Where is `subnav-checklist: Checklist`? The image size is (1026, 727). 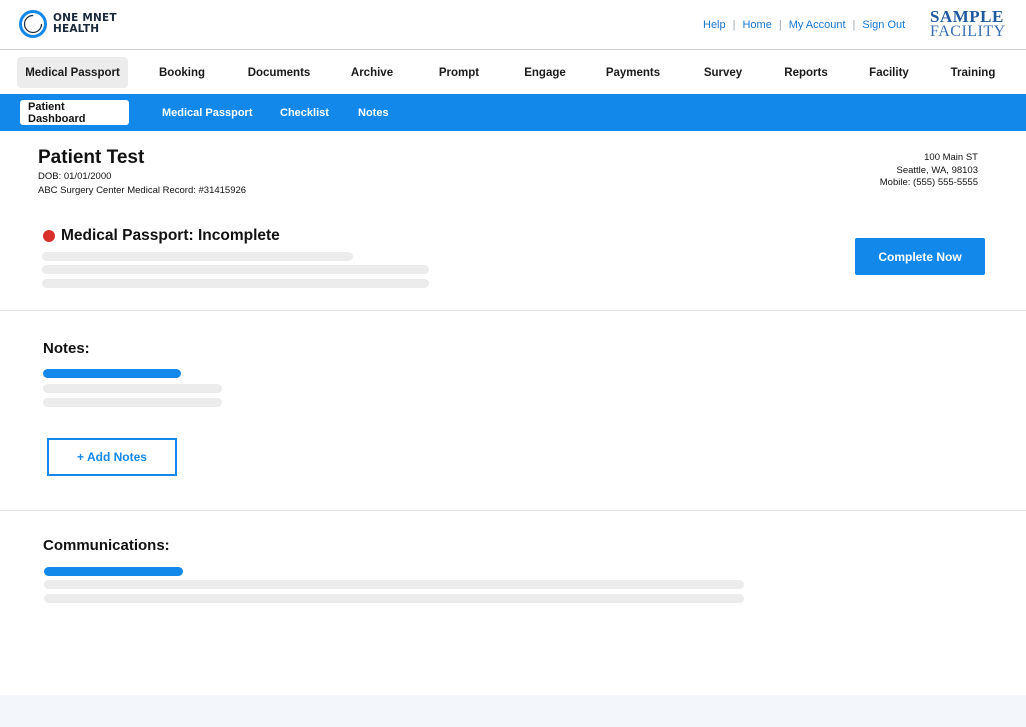
subnav-checklist: Checklist is located at coordinates (304, 112).